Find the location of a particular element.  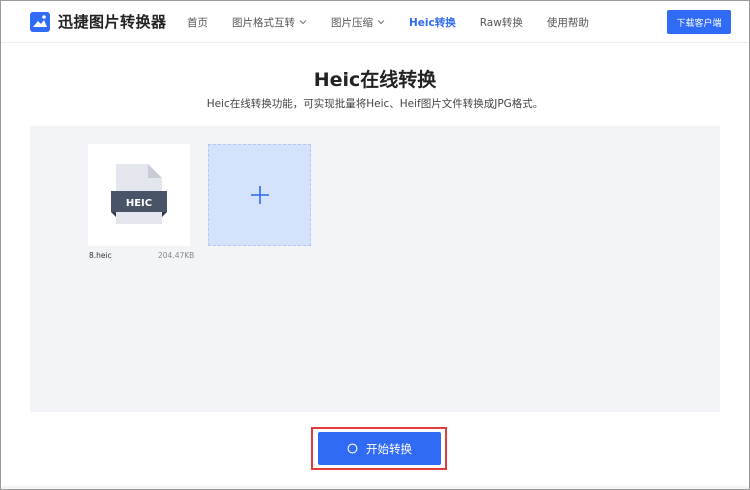

start-convert-button: 开始转换 is located at coordinates (379, 448).